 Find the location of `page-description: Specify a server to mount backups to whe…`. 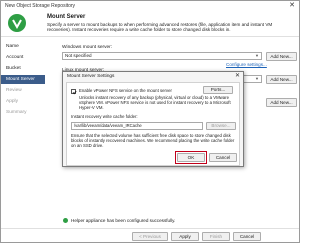

page-description: Specify a server to mount backups to whe… is located at coordinates (160, 27).